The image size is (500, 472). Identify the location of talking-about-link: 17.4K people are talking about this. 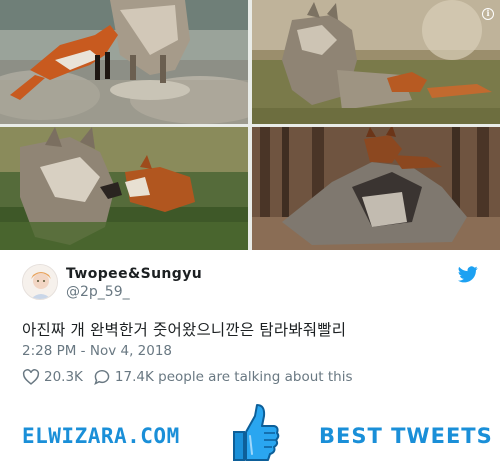
(223, 377).